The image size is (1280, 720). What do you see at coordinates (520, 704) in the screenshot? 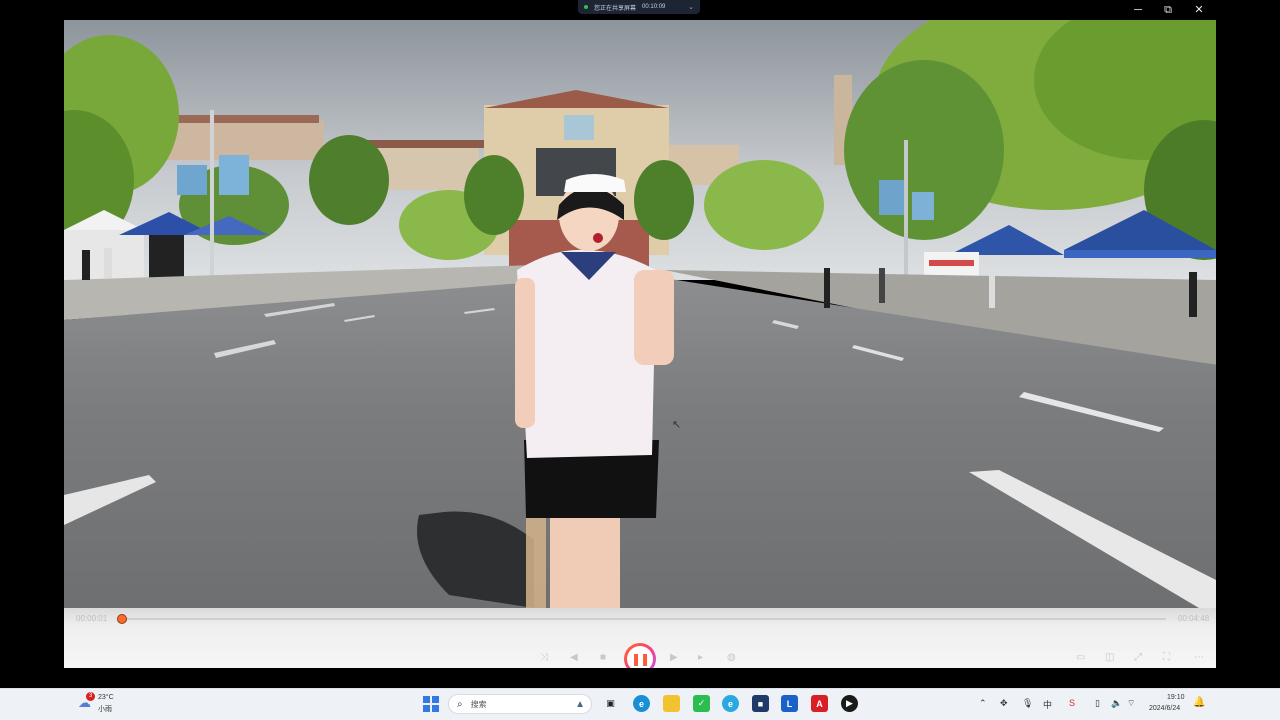
I see `taskbar-search: ⌕ 搜索 ▲` at bounding box center [520, 704].